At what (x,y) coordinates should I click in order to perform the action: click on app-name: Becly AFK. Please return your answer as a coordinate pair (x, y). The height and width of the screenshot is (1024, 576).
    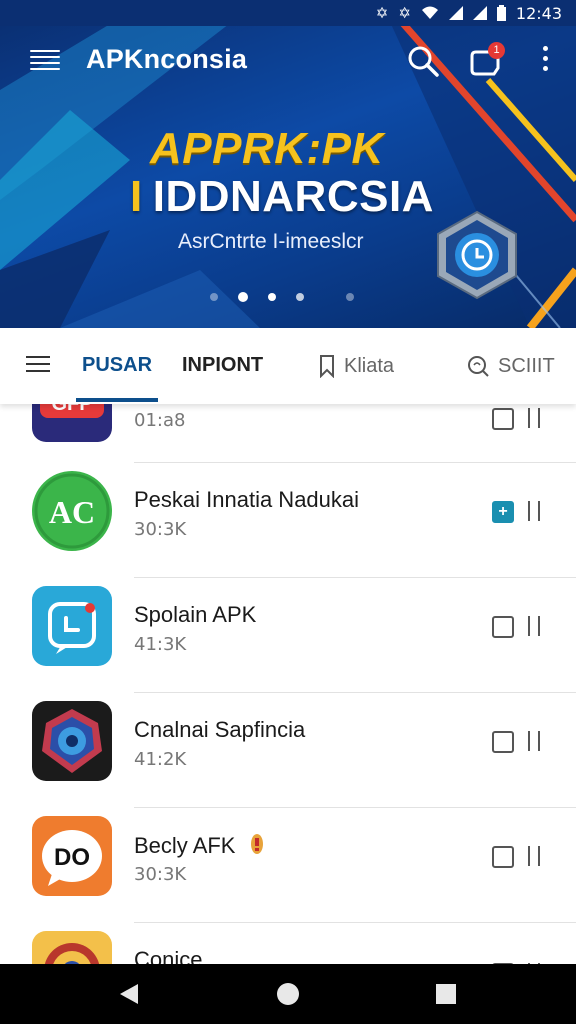
    Looking at the image, I should click on (199, 845).